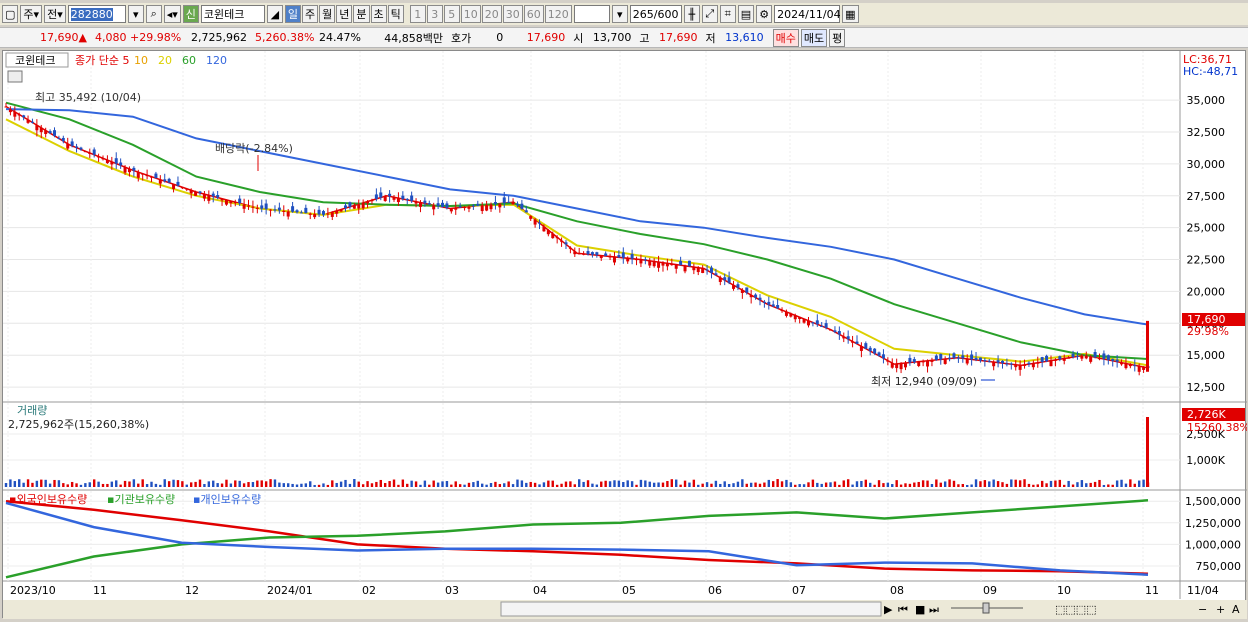 This screenshot has width=1248, height=622. Describe the element at coordinates (361, 14) in the screenshot. I see `period-tab-4: 분` at that location.